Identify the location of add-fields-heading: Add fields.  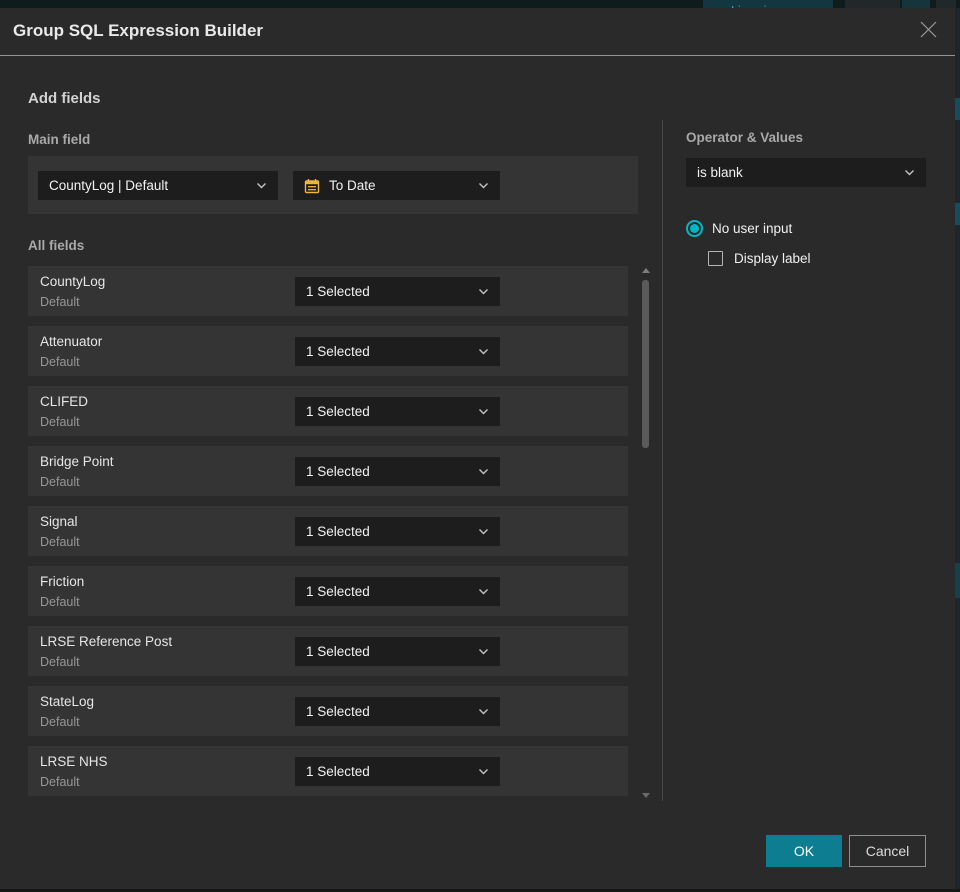
(64, 98).